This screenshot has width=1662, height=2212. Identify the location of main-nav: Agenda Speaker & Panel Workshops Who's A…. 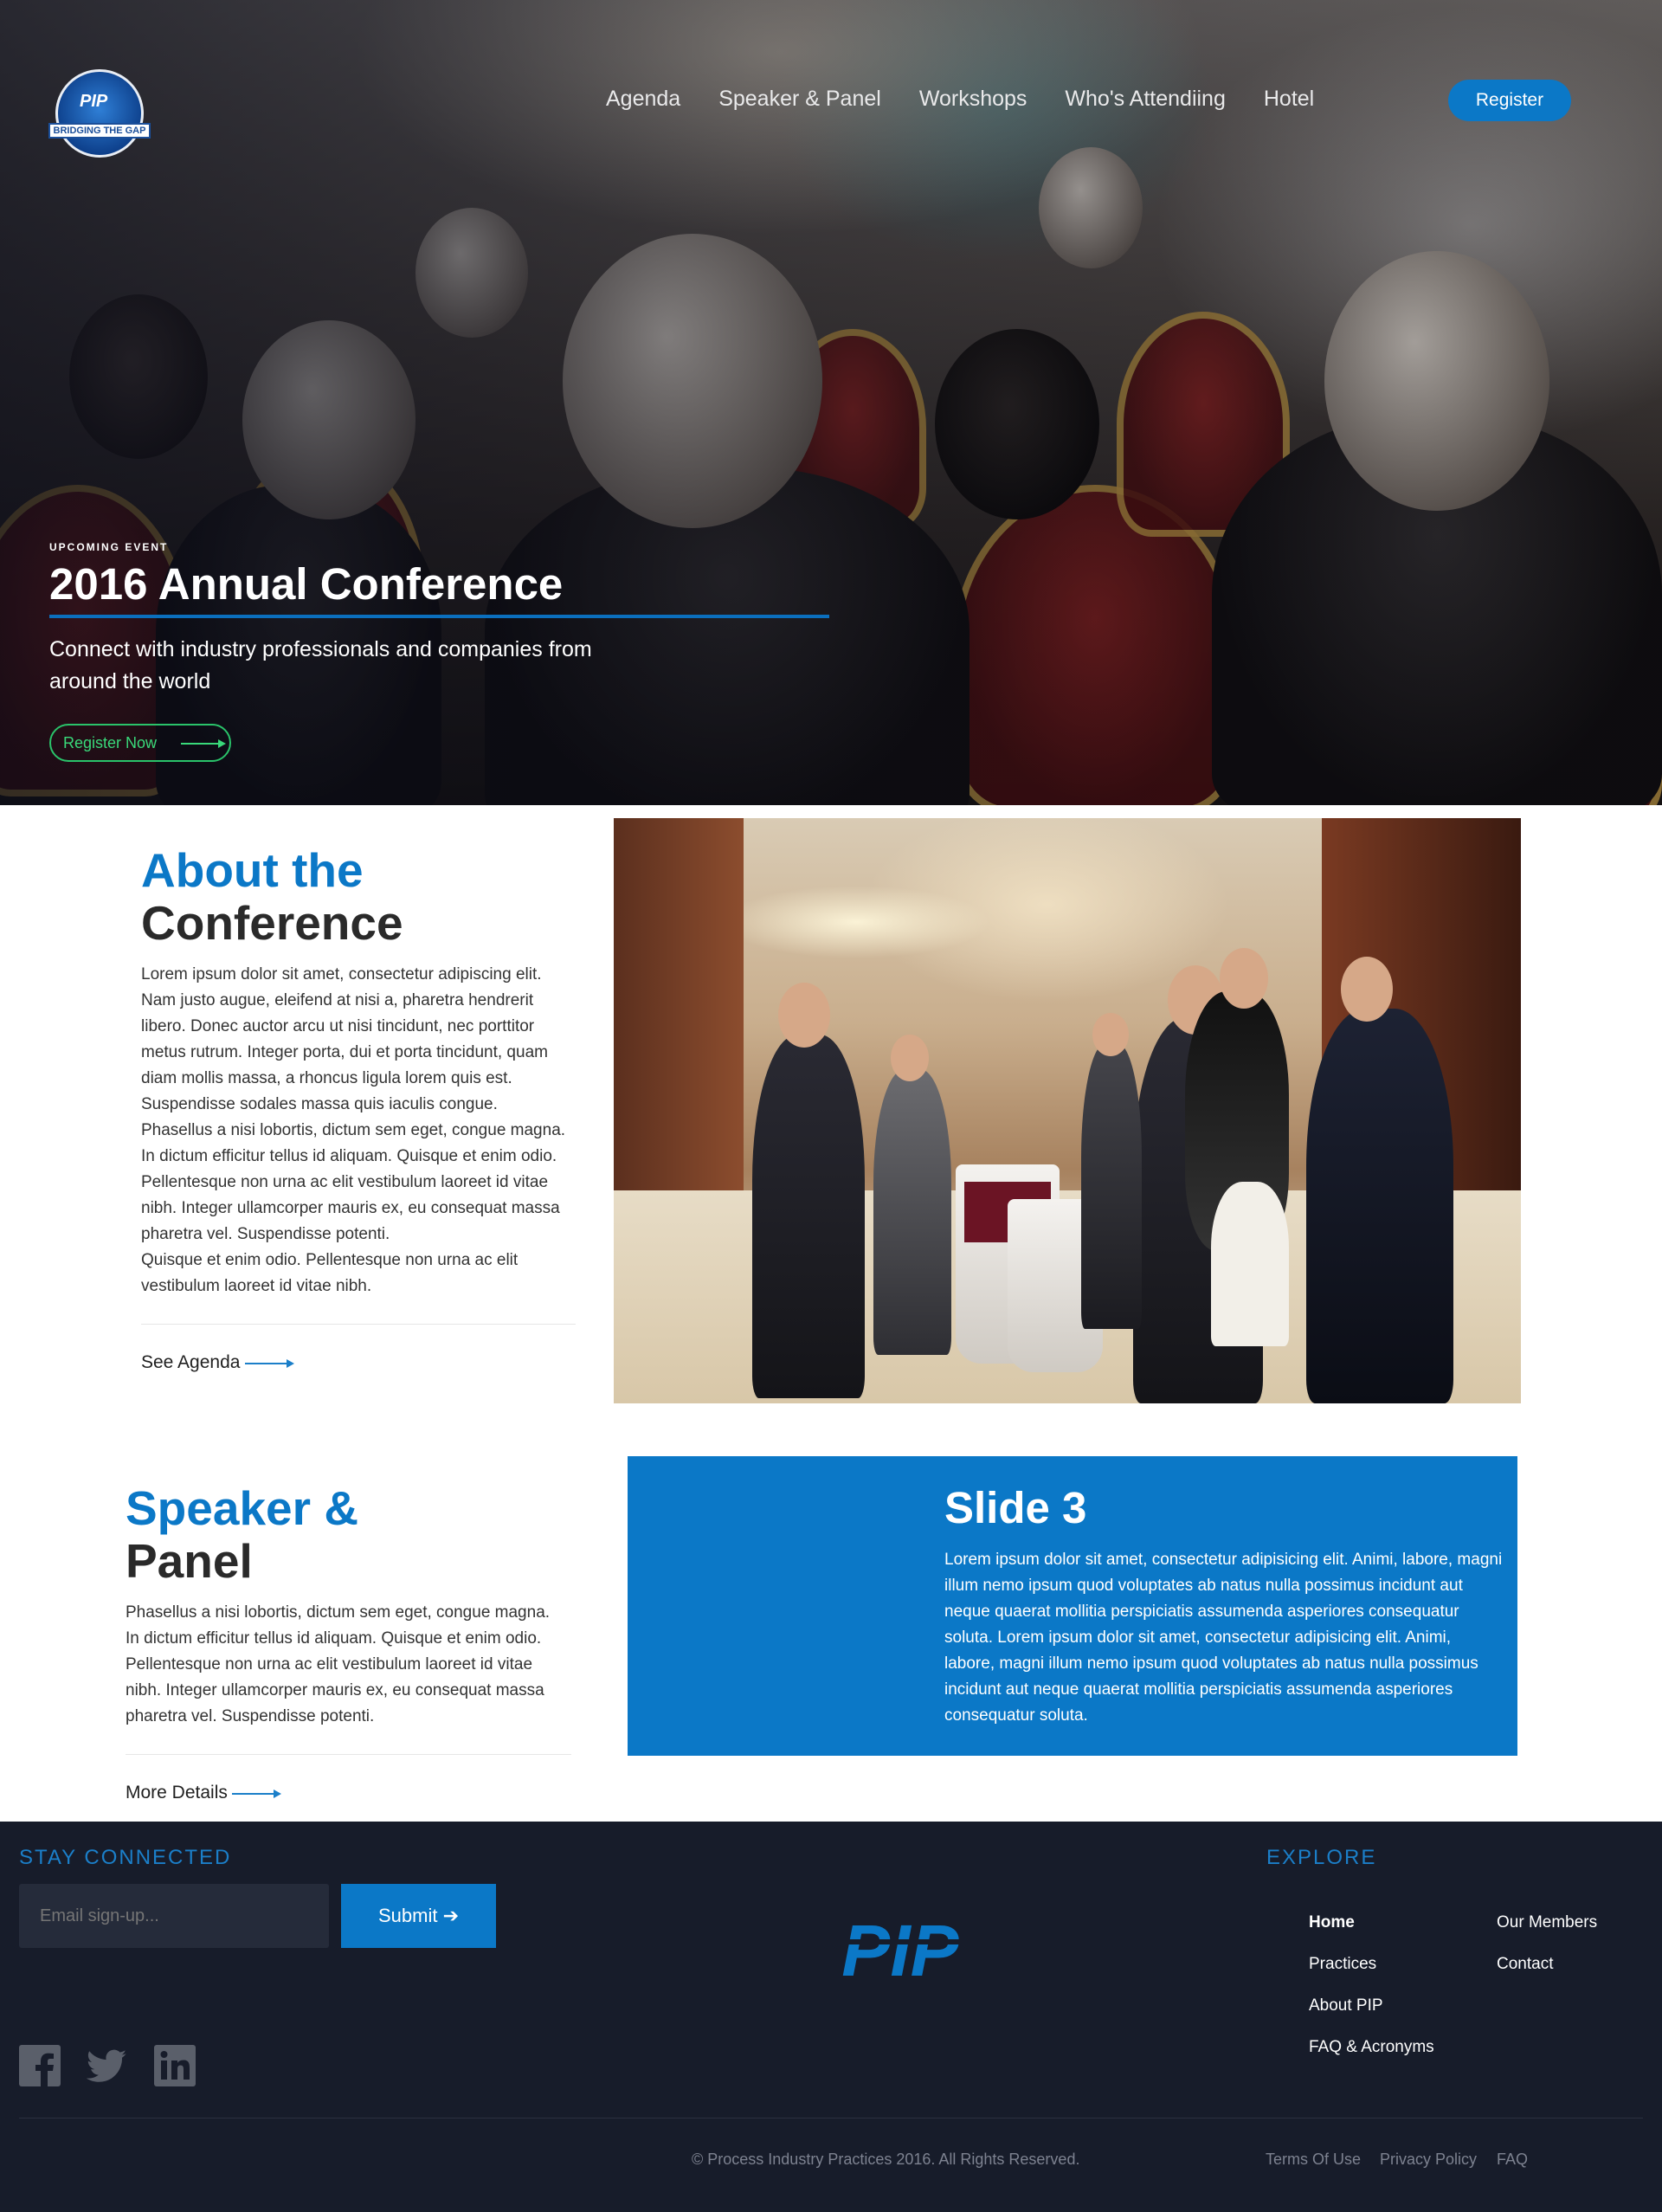
(979, 99).